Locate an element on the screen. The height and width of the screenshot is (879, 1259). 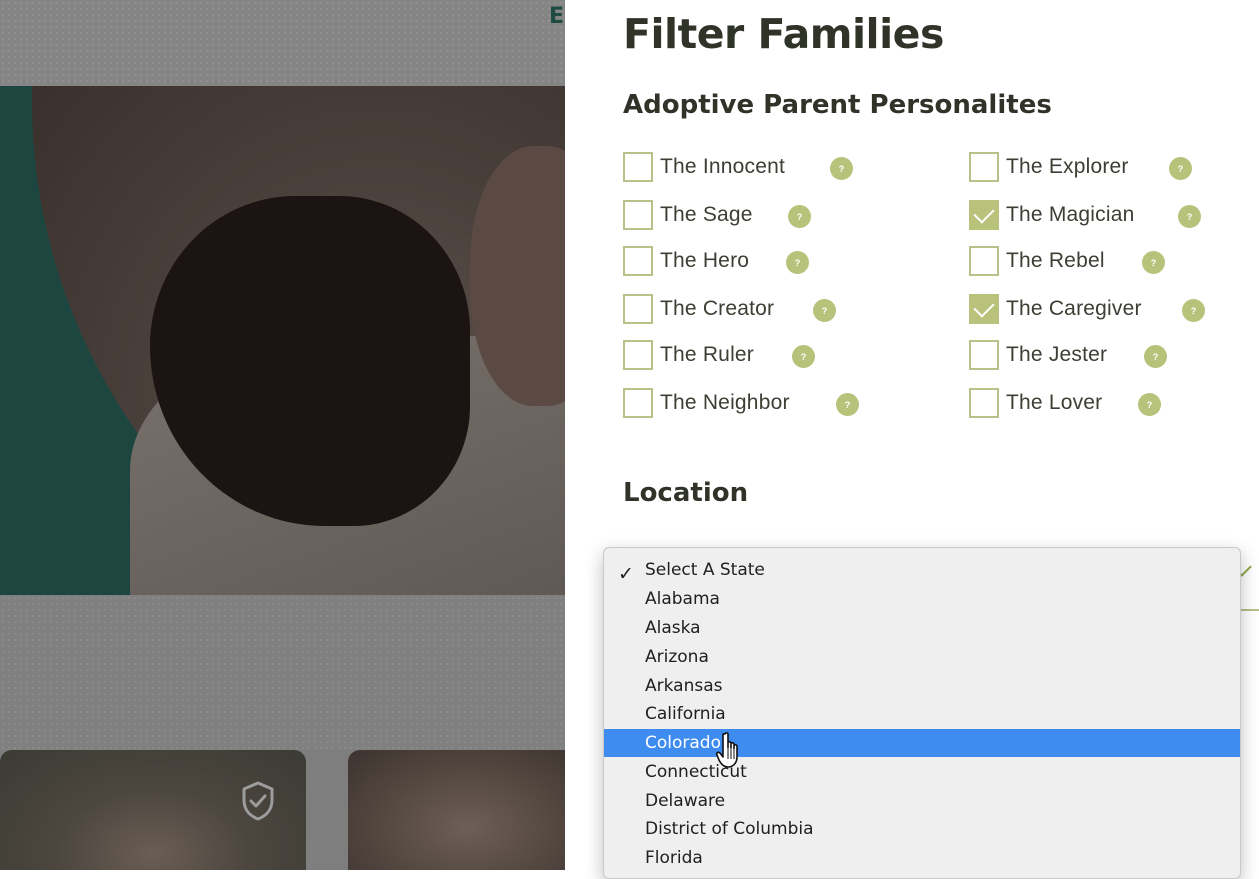
checkbox-label: The Creator is located at coordinates (717, 308).